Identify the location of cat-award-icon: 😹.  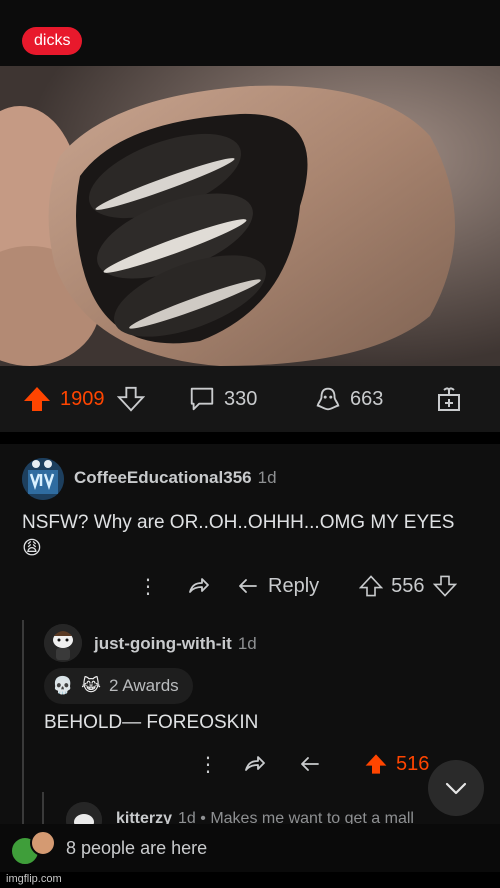
(91, 685).